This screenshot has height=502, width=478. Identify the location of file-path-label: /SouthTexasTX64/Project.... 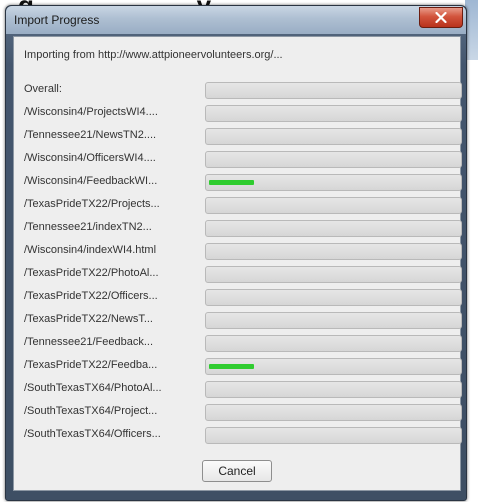
(91, 411).